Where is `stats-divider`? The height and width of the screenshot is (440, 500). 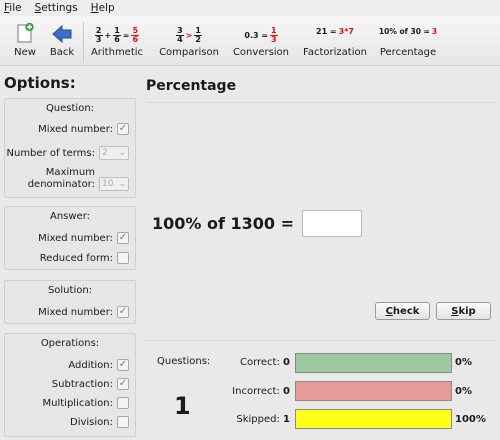 stats-divider is located at coordinates (321, 340).